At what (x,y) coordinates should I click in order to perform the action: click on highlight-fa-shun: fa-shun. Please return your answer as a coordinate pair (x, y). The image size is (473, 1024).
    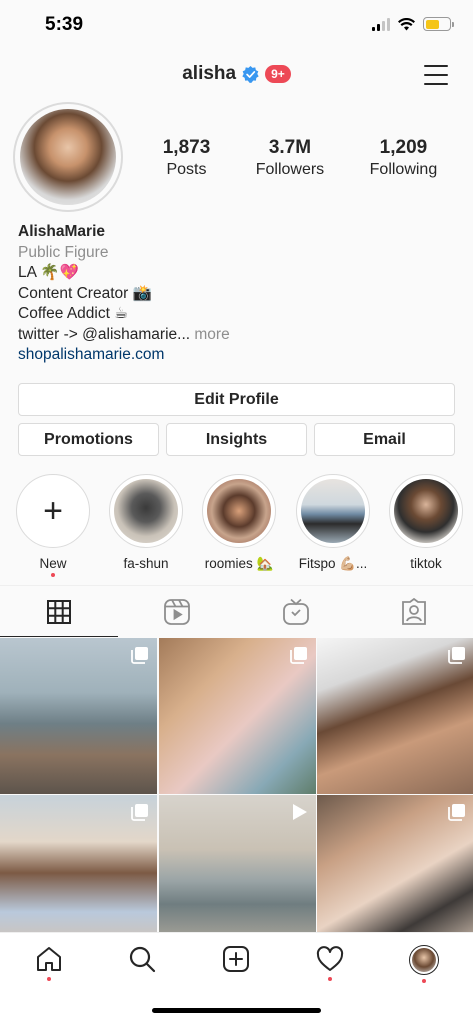
    Looking at the image, I should click on (146, 522).